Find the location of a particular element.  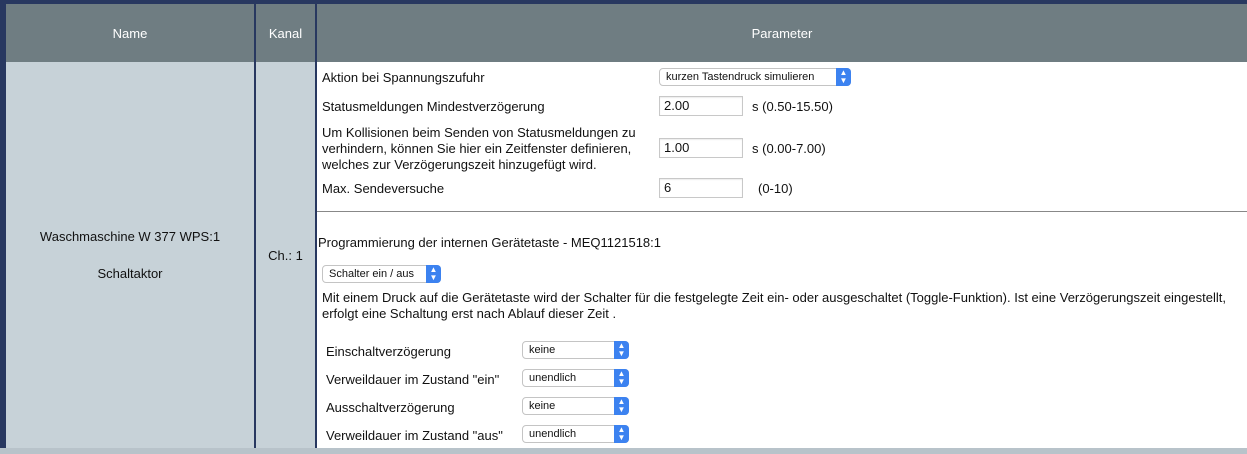

programming-mode-select: Schalter ein / aus ▲ ▼ is located at coordinates (381, 274).